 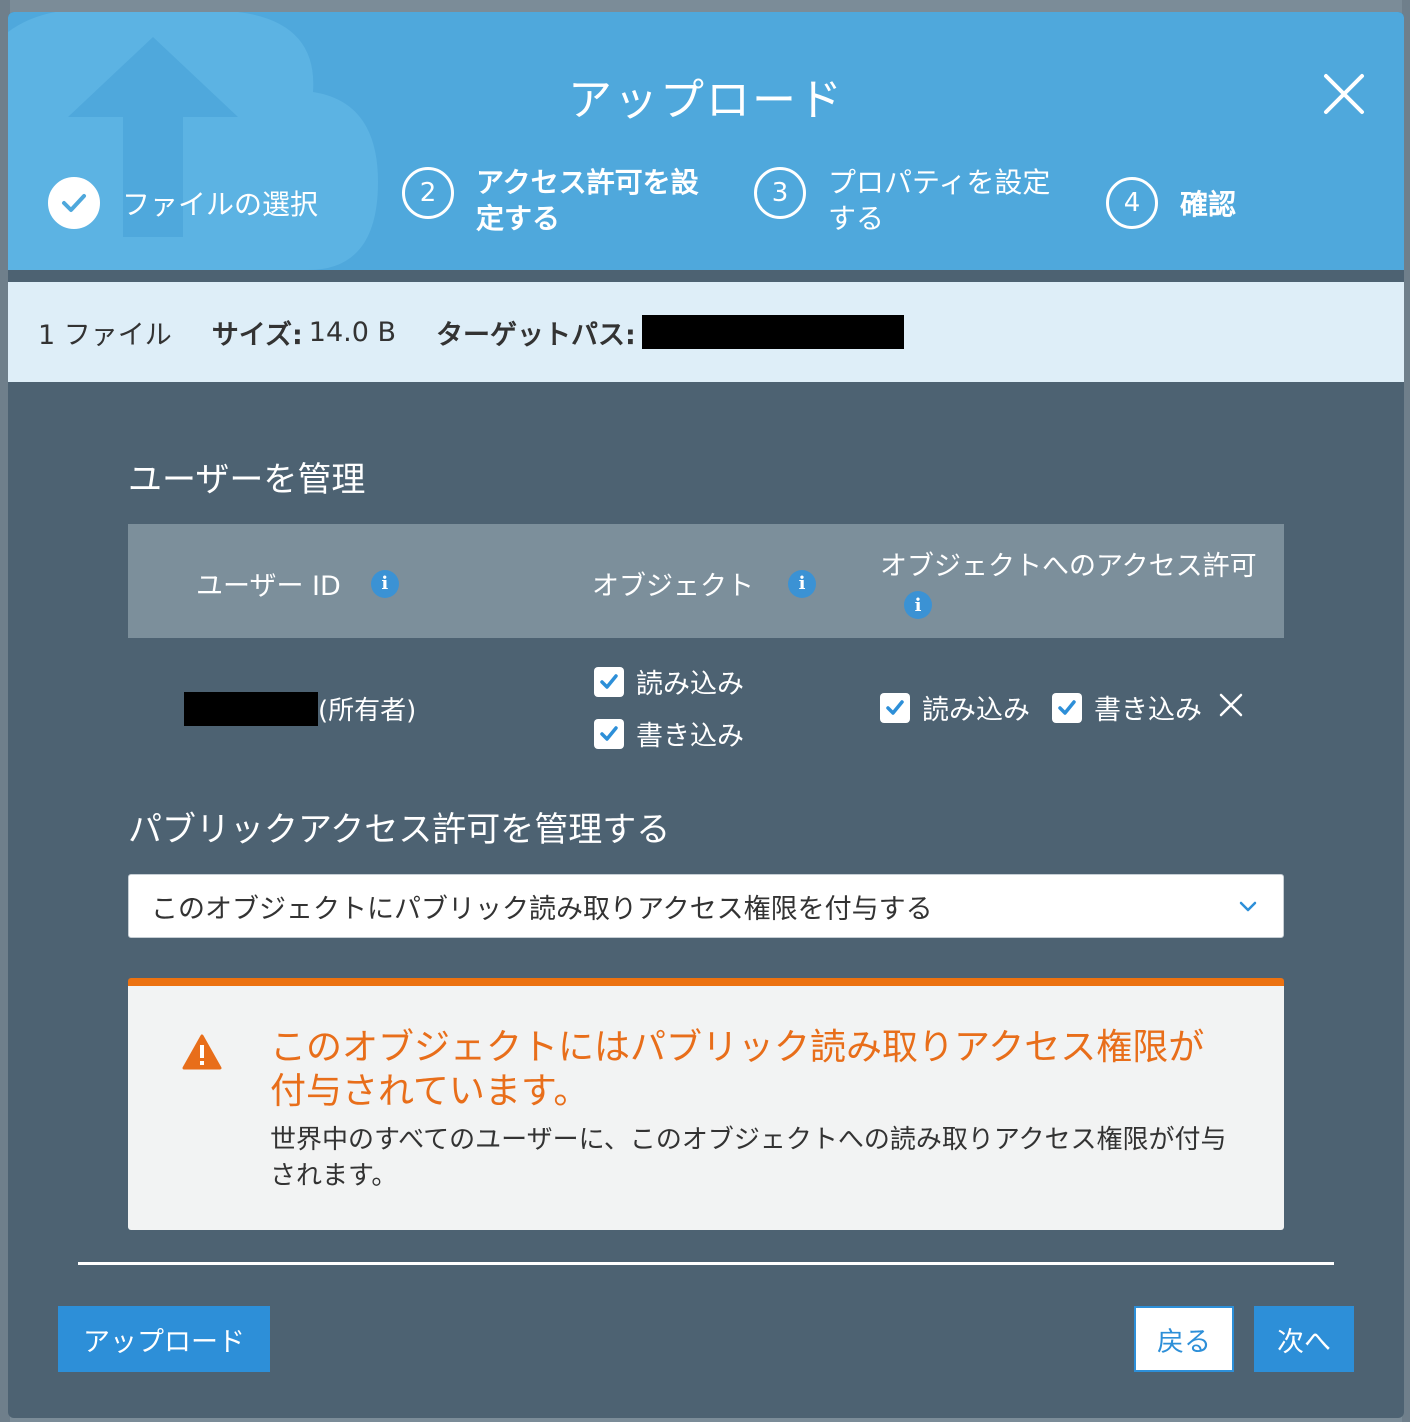 I want to click on step-set-properties: 3 プロパティを設定 する, so click(x=902, y=201).